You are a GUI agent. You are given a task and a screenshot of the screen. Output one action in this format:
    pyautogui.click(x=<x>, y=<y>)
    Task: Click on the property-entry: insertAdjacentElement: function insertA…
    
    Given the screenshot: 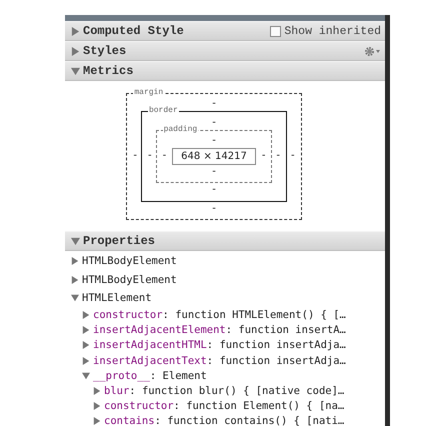 What is the action you would take?
    pyautogui.click(x=219, y=330)
    